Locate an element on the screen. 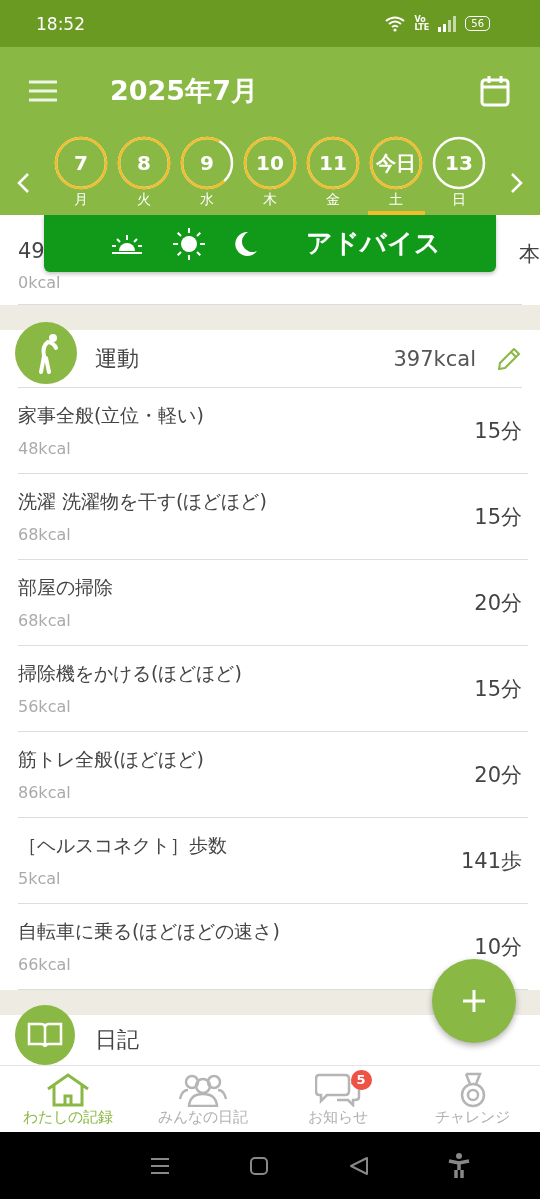 This screenshot has width=540, height=1199. nav-tab: わたしの記録 is located at coordinates (67, 1099).